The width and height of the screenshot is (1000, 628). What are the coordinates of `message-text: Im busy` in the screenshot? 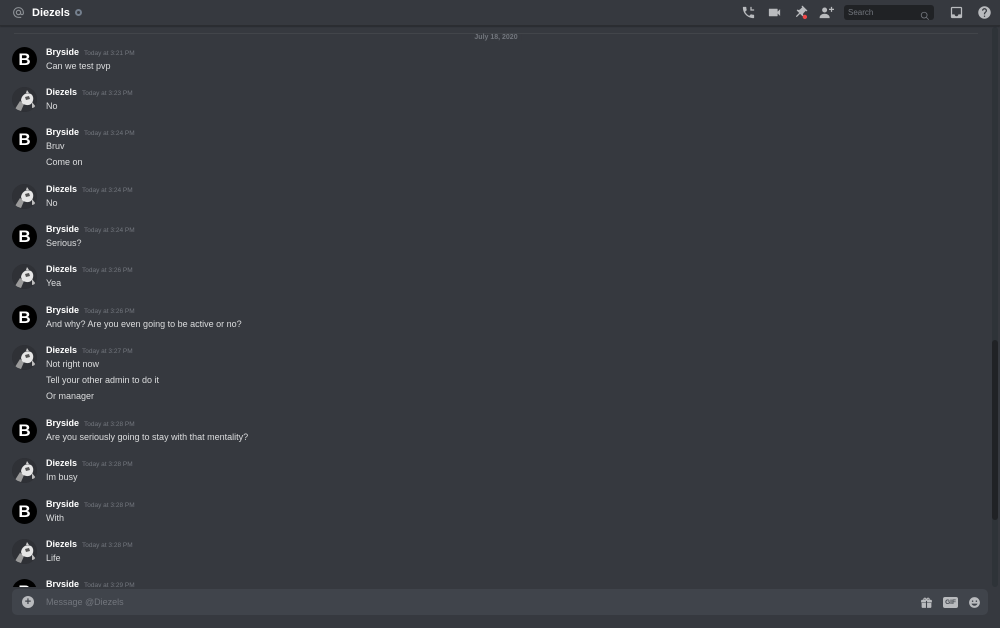 It's located at (62, 477).